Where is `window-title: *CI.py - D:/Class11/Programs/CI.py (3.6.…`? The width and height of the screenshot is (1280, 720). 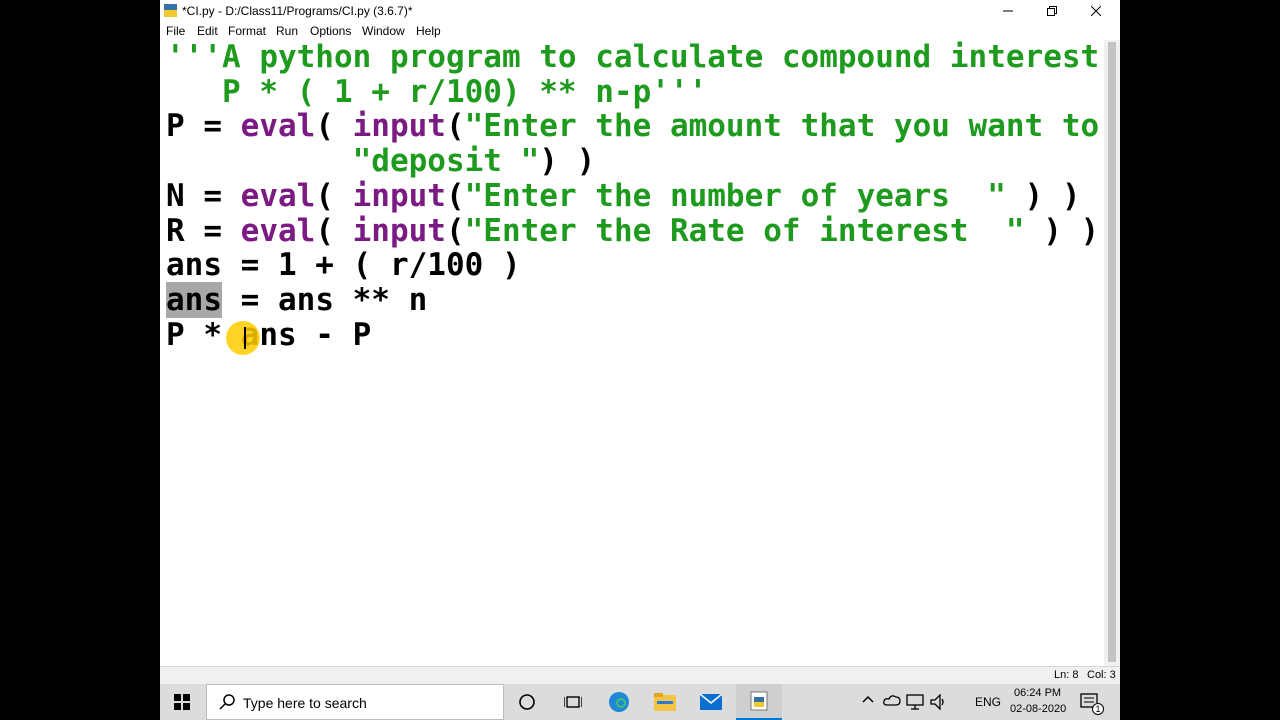
window-title: *CI.py - D:/Class11/Programs/CI.py (3.6.… is located at coordinates (297, 11).